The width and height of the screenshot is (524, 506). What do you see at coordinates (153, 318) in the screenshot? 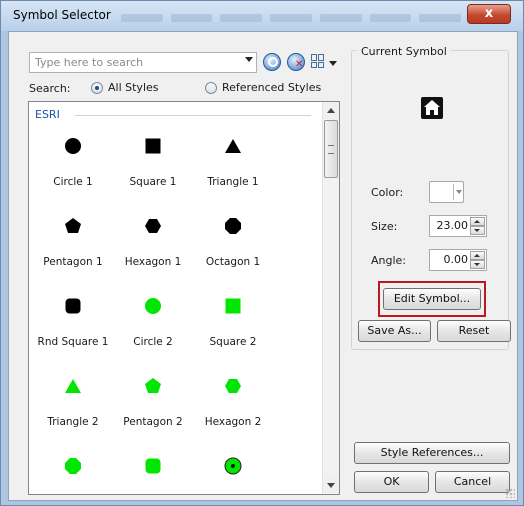
I see `symbol-cell: Circle 2` at bounding box center [153, 318].